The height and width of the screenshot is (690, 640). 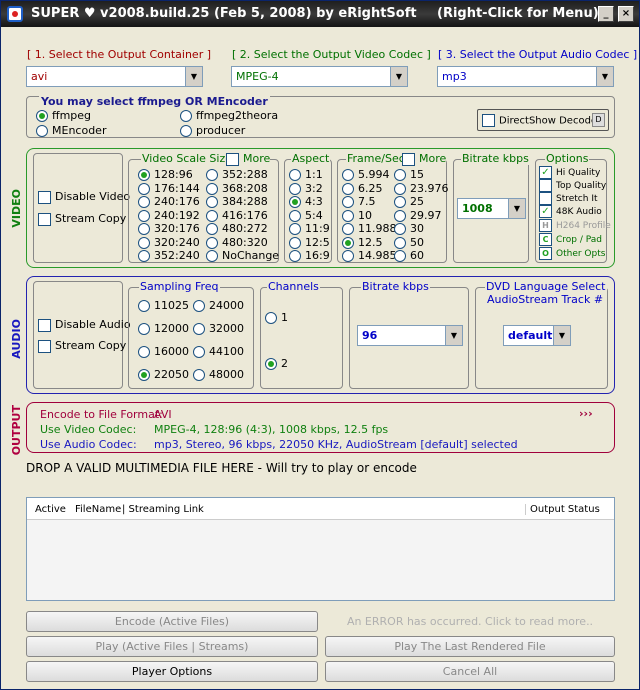 What do you see at coordinates (418, 215) in the screenshot?
I see `radio-29-97: 29.97` at bounding box center [418, 215].